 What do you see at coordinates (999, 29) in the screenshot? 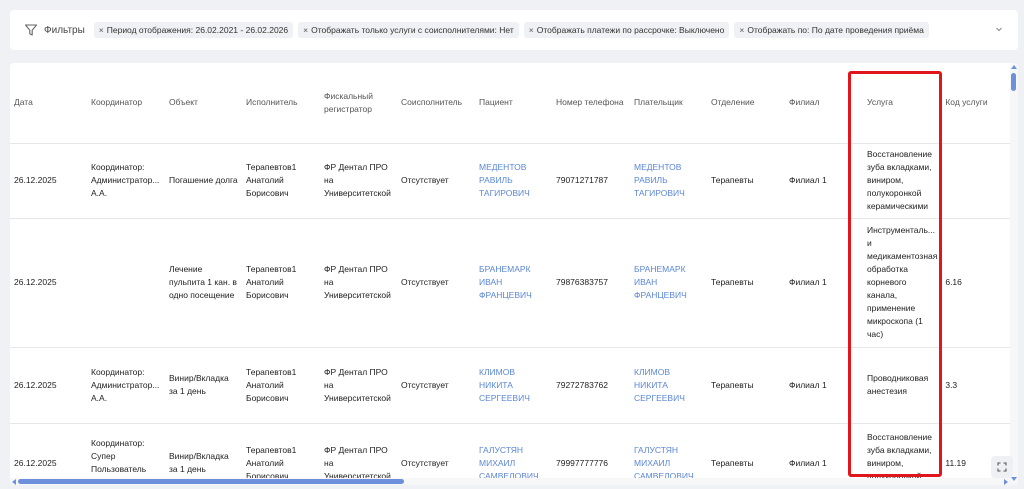
I see `chevron-down-icon` at bounding box center [999, 29].